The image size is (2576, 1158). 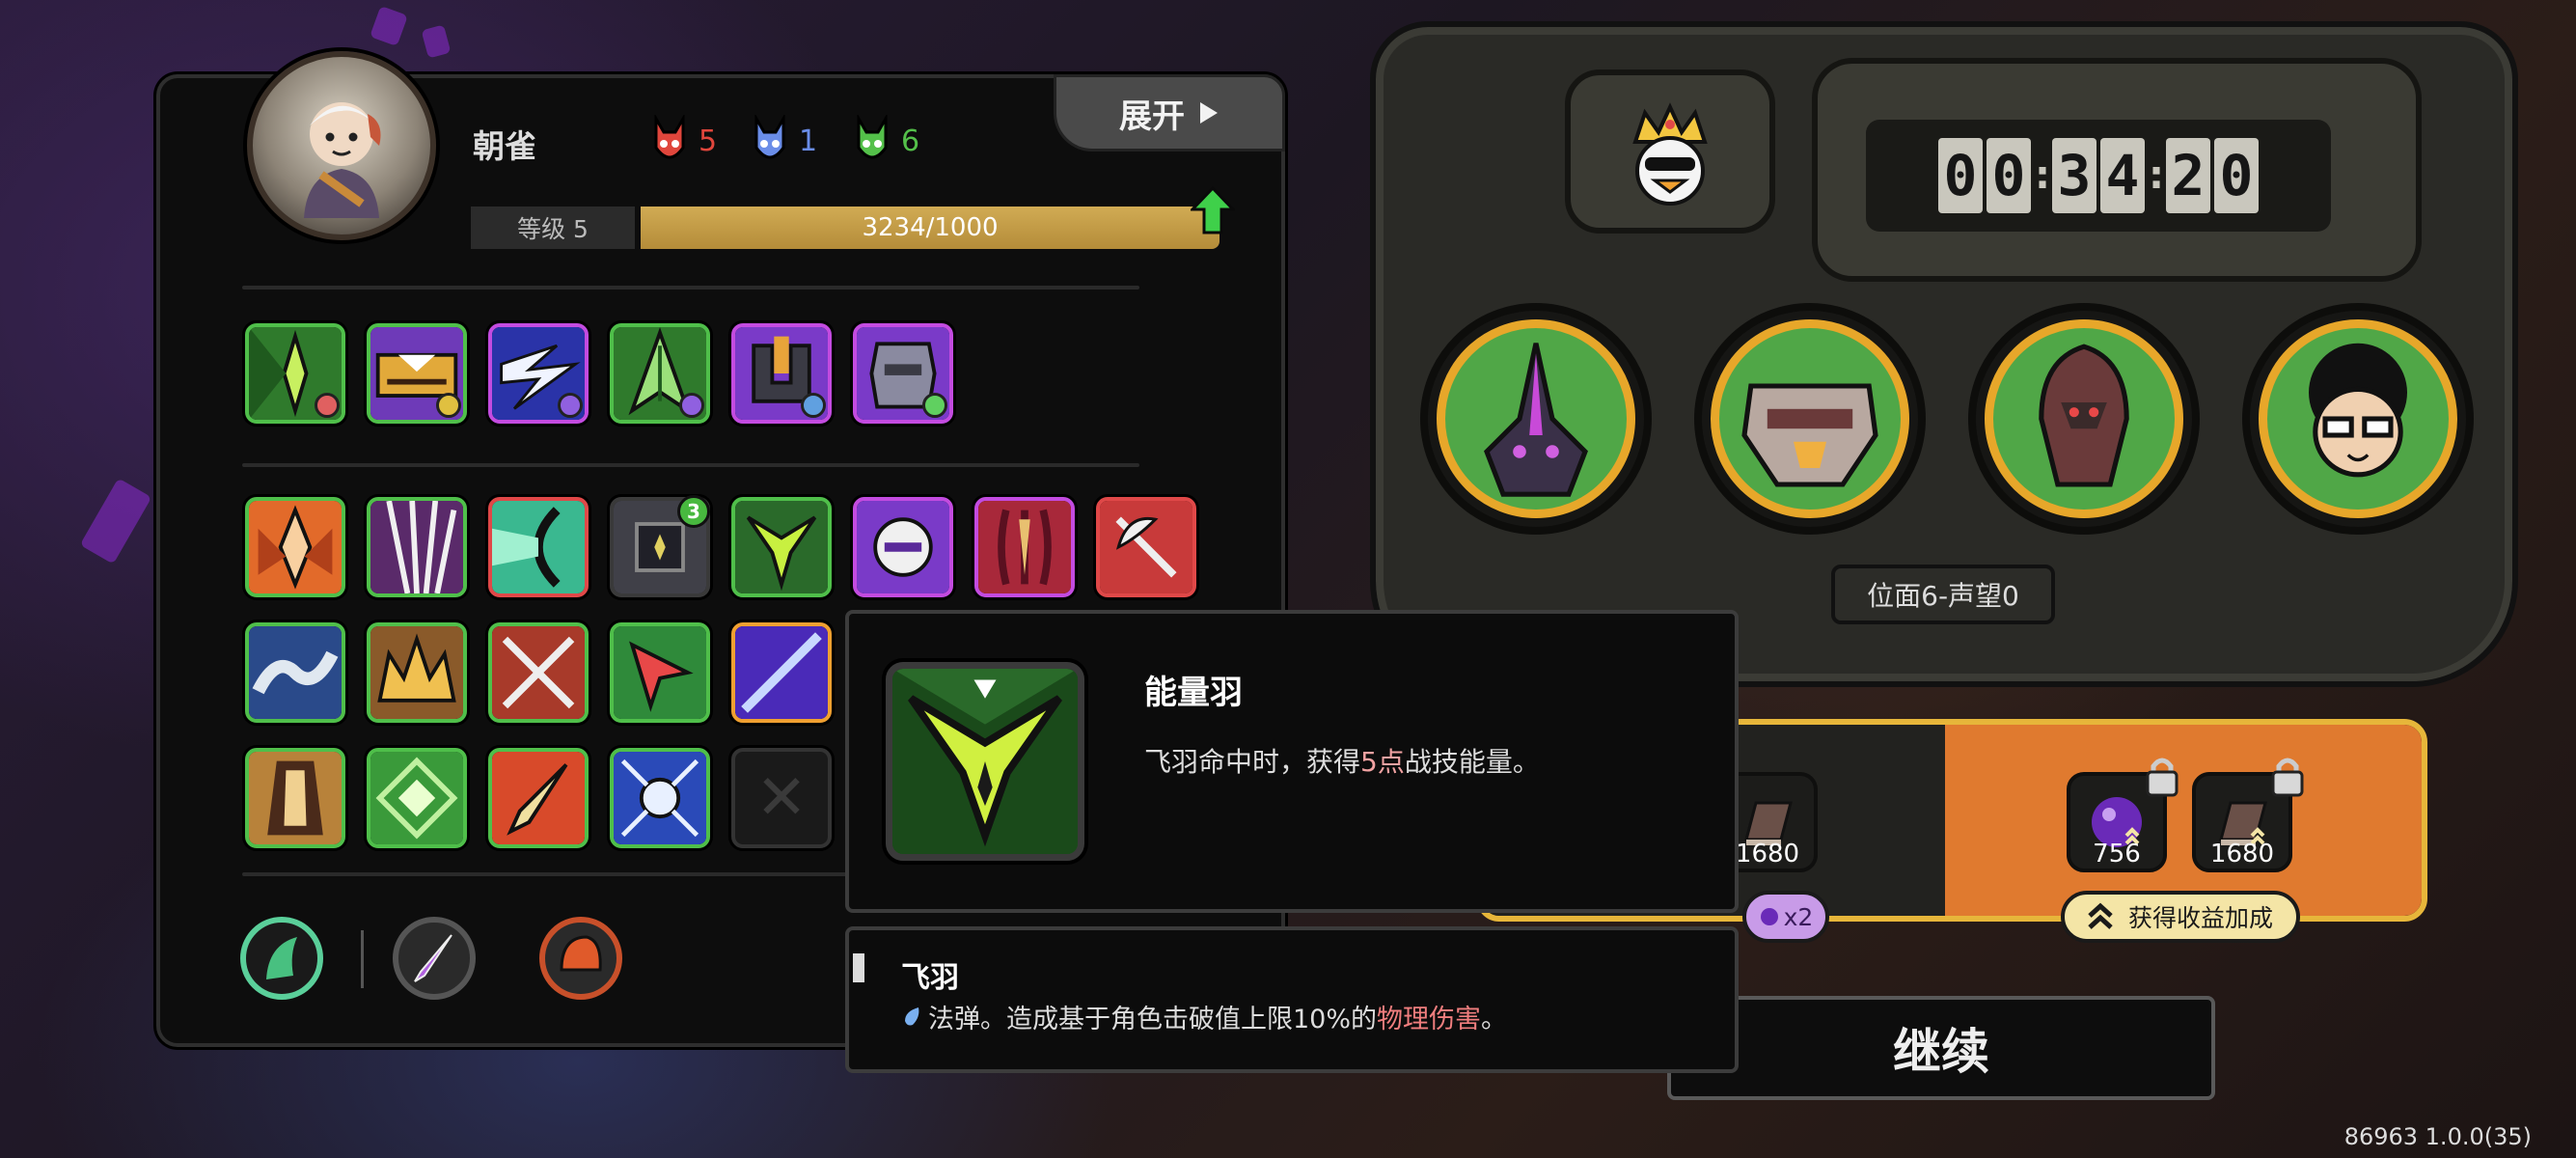 I want to click on red-arrow-icon, so click(x=660, y=672).